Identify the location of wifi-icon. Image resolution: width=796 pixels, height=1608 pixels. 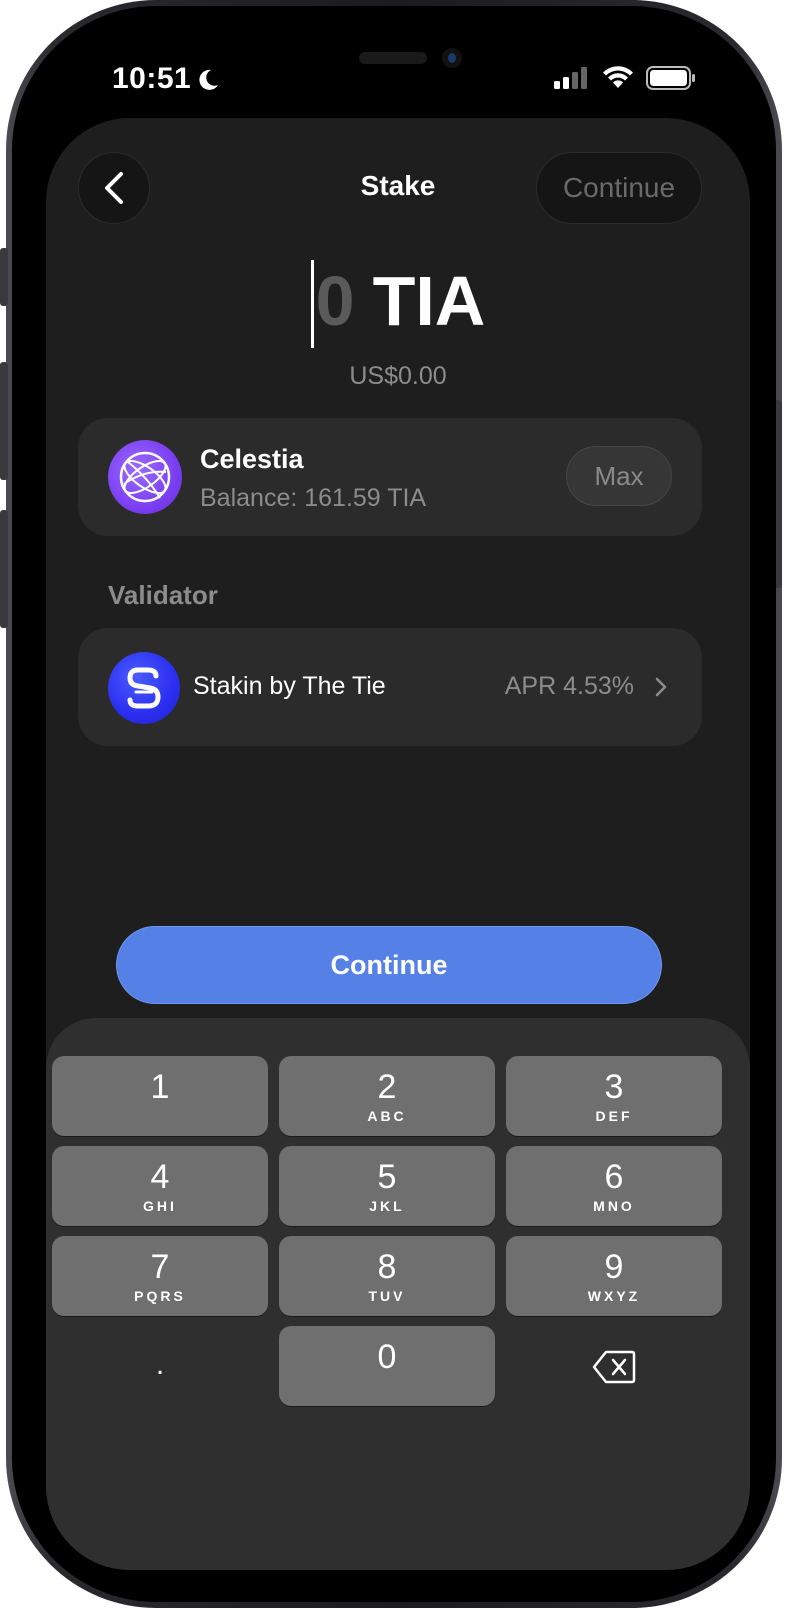
(618, 77).